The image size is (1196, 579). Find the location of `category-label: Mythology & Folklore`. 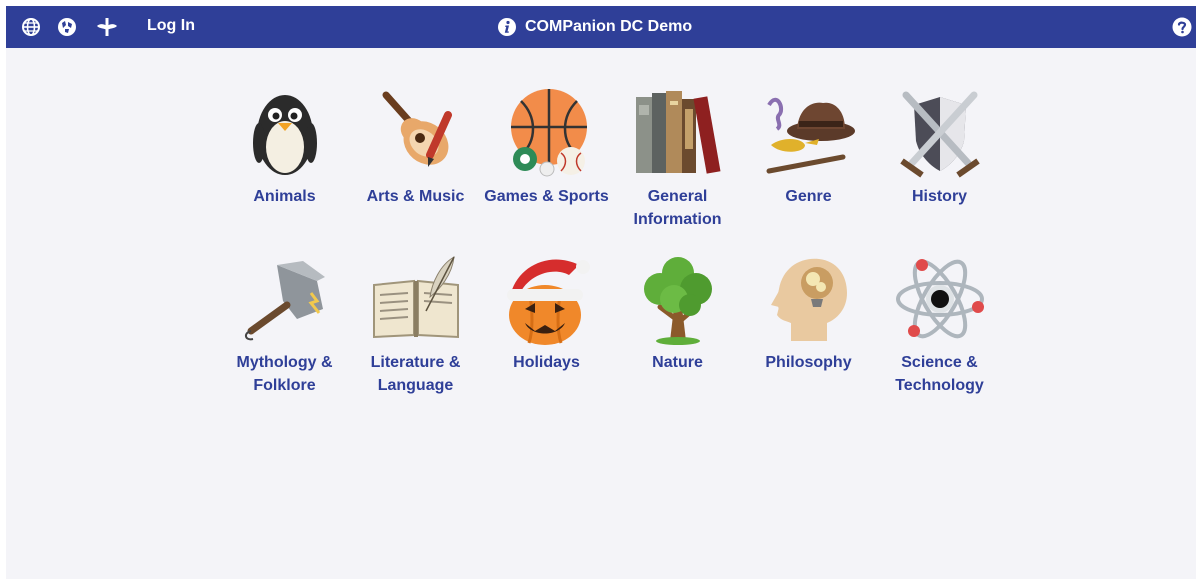

category-label: Mythology & Folklore is located at coordinates (284, 374).